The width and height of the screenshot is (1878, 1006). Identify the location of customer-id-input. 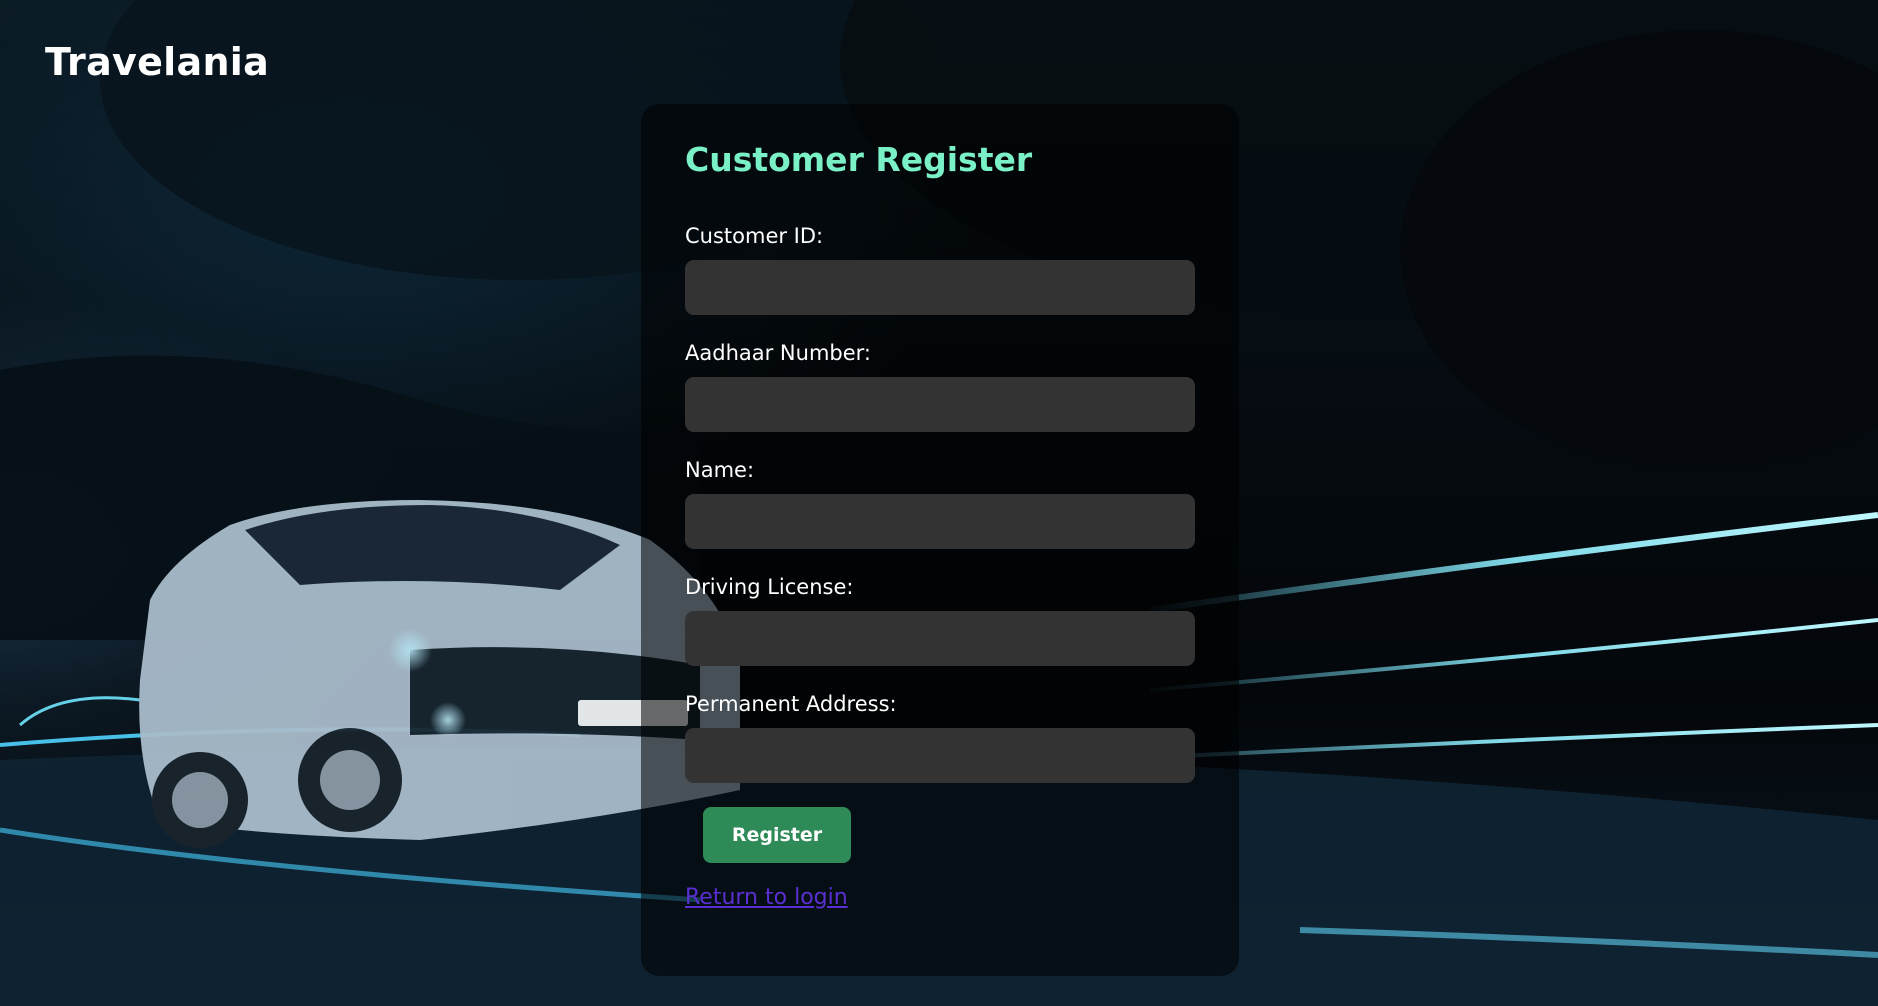
(940, 287).